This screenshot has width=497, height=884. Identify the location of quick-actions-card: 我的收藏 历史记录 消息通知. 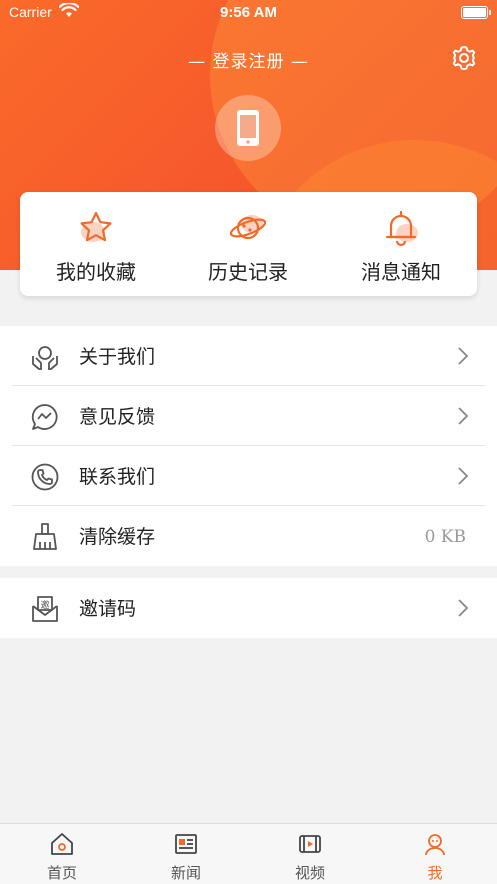
(248, 244).